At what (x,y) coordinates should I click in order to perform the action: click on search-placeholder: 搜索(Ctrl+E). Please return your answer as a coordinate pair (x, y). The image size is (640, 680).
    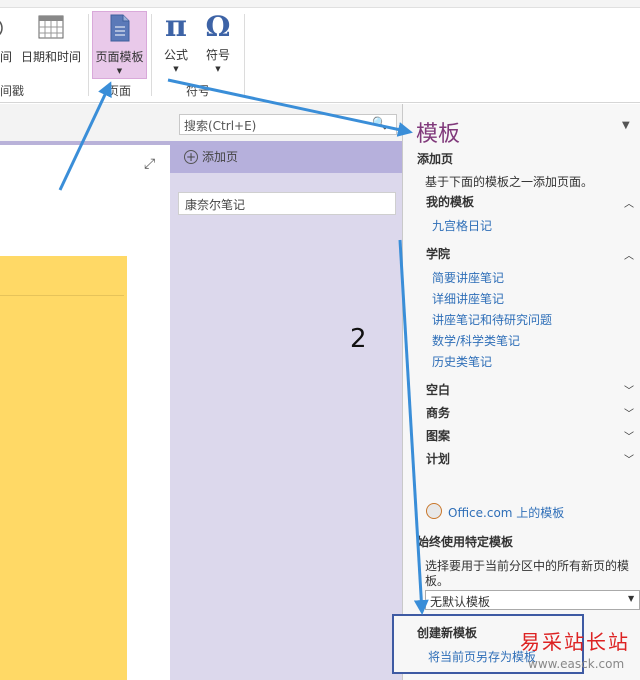
    Looking at the image, I should click on (220, 126).